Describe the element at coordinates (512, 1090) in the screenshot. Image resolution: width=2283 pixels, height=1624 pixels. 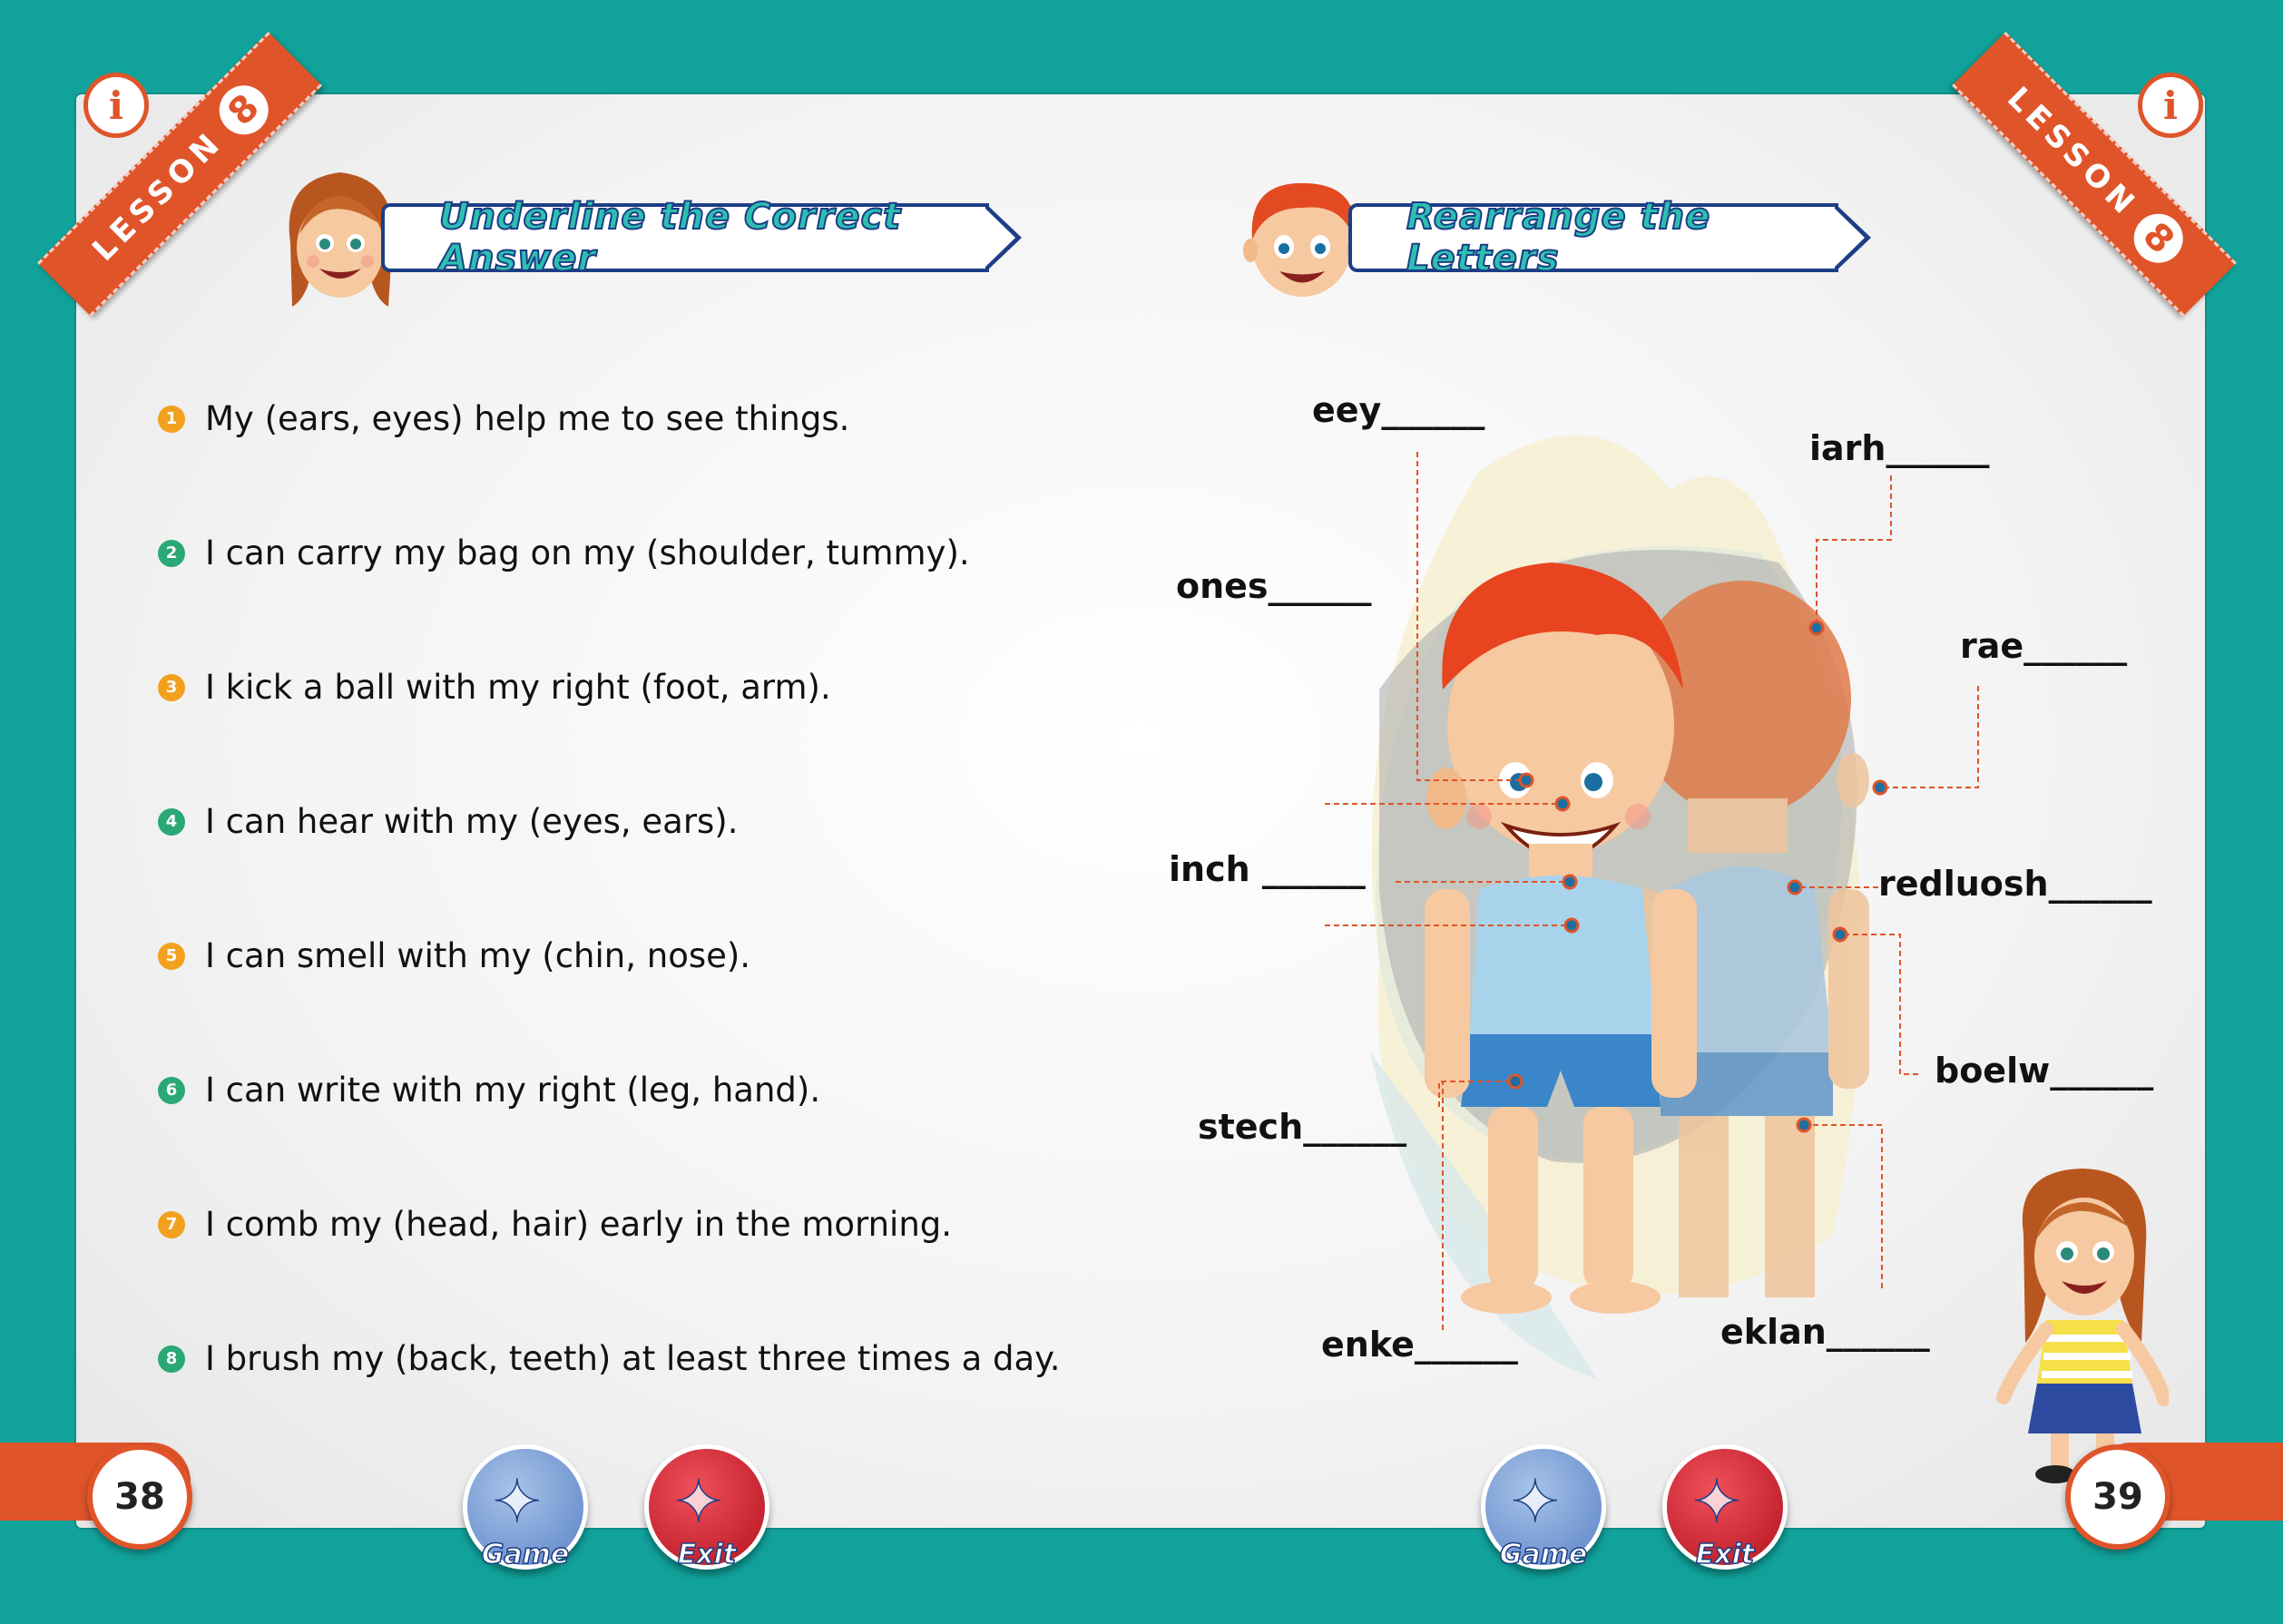
I see `question-text: I can write with my right (leg, hand).` at that location.